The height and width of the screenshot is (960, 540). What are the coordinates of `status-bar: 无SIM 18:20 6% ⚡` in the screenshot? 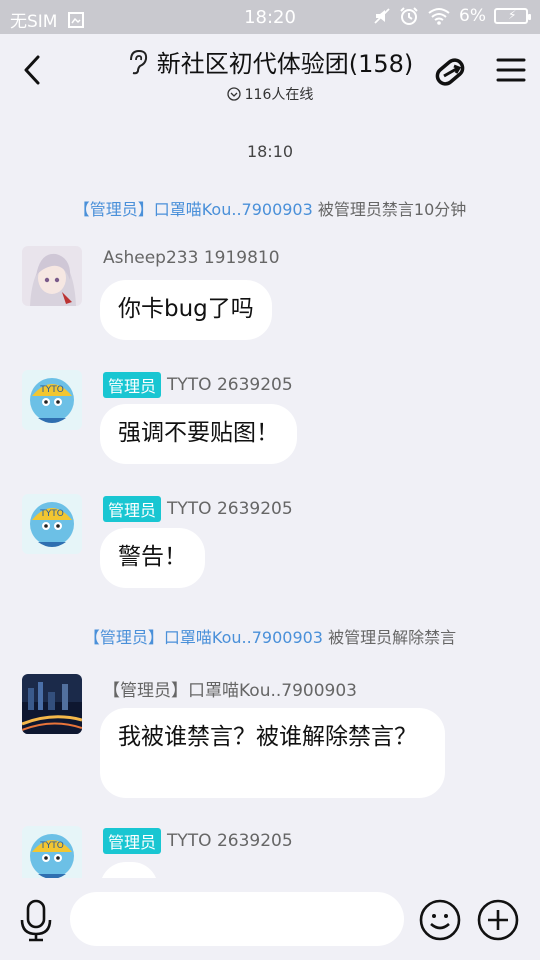 It's located at (270, 17).